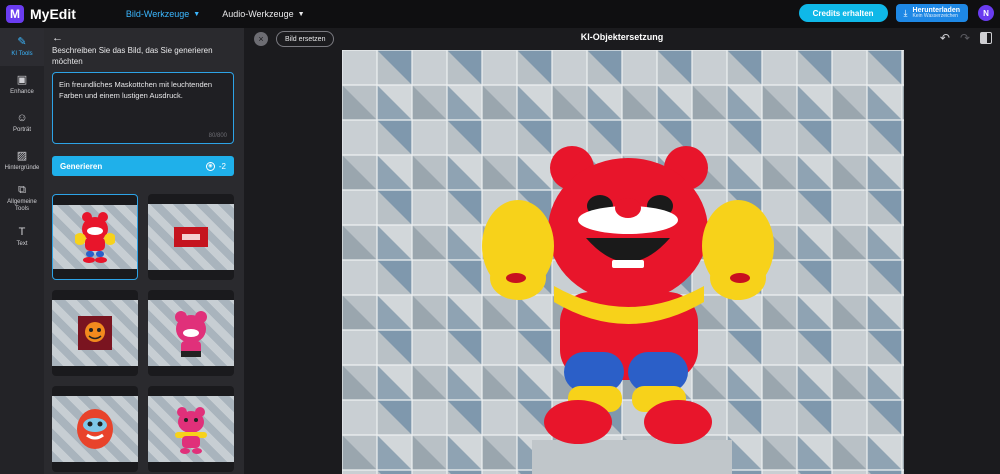 The width and height of the screenshot is (1000, 474). I want to click on rail-item-enhance: ▣ Enhance, so click(22, 85).